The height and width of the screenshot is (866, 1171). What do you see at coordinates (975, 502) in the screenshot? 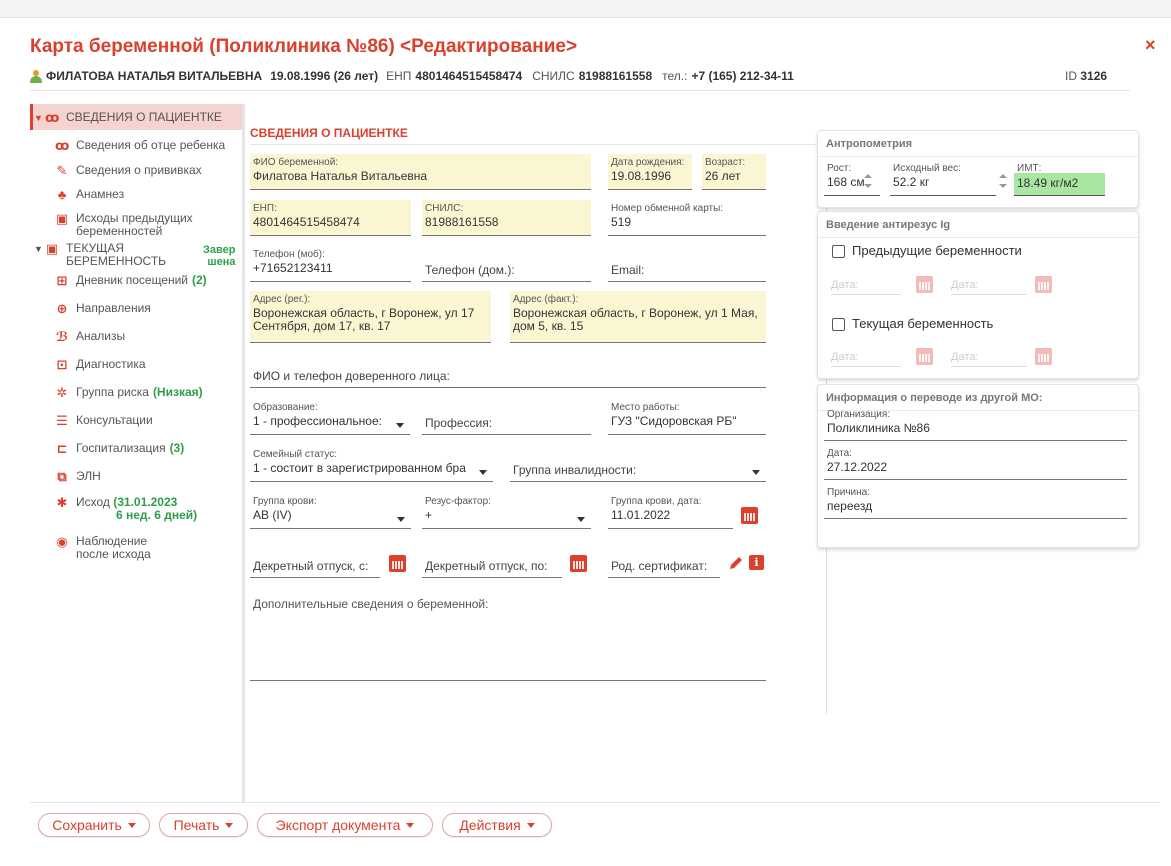
I see `reason-field: Причина: переезд` at bounding box center [975, 502].